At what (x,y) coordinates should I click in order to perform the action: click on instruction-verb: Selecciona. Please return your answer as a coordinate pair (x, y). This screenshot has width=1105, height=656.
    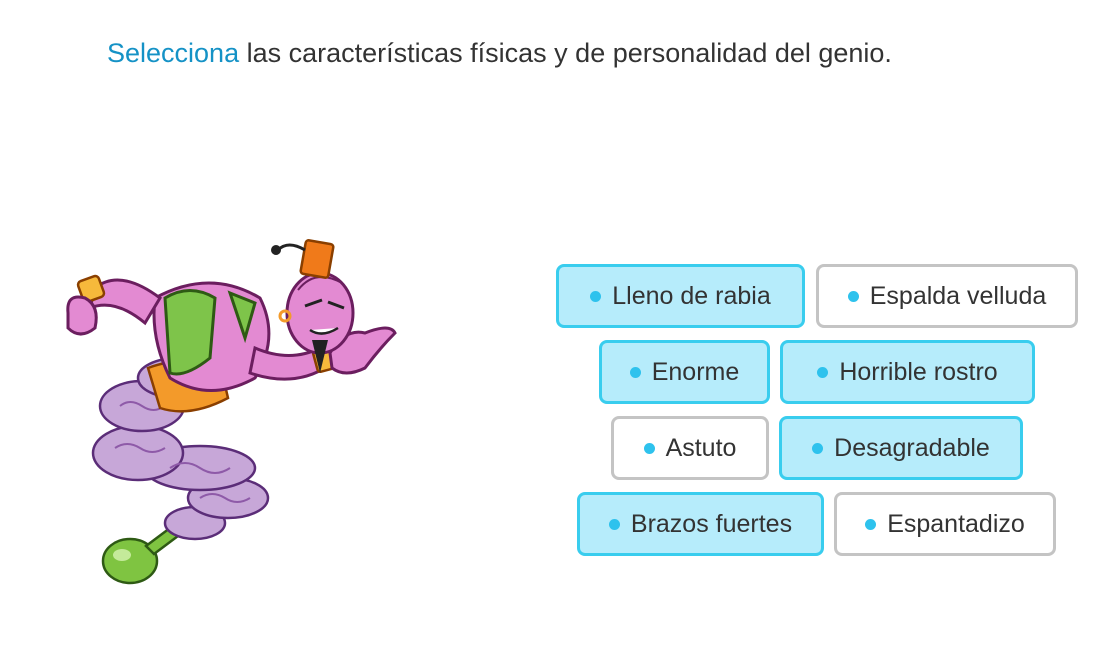
    Looking at the image, I should click on (173, 53).